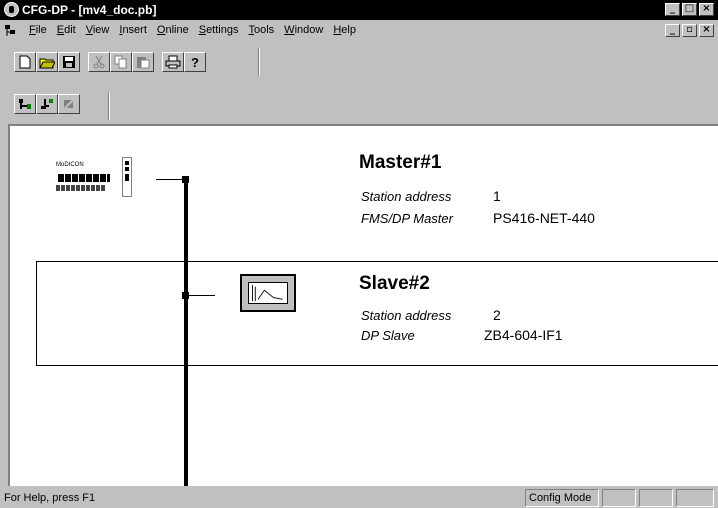  Describe the element at coordinates (497, 315) in the screenshot. I see `slave-address-value: 2` at that location.